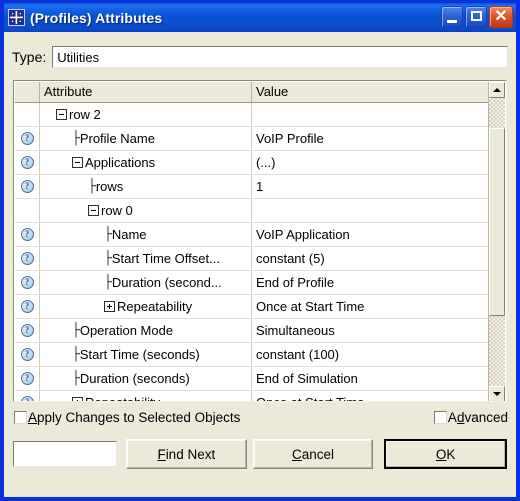 The height and width of the screenshot is (501, 520). I want to click on table-row: row 0, so click(252, 211).